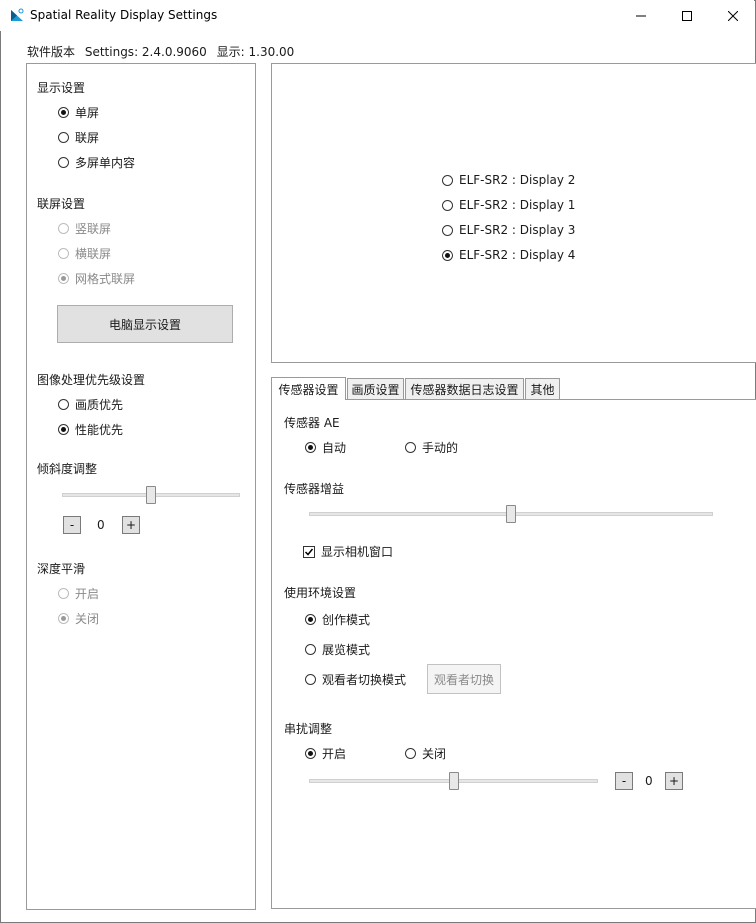 The width and height of the screenshot is (756, 923). I want to click on radio-label: 观看者切换模式, so click(364, 680).